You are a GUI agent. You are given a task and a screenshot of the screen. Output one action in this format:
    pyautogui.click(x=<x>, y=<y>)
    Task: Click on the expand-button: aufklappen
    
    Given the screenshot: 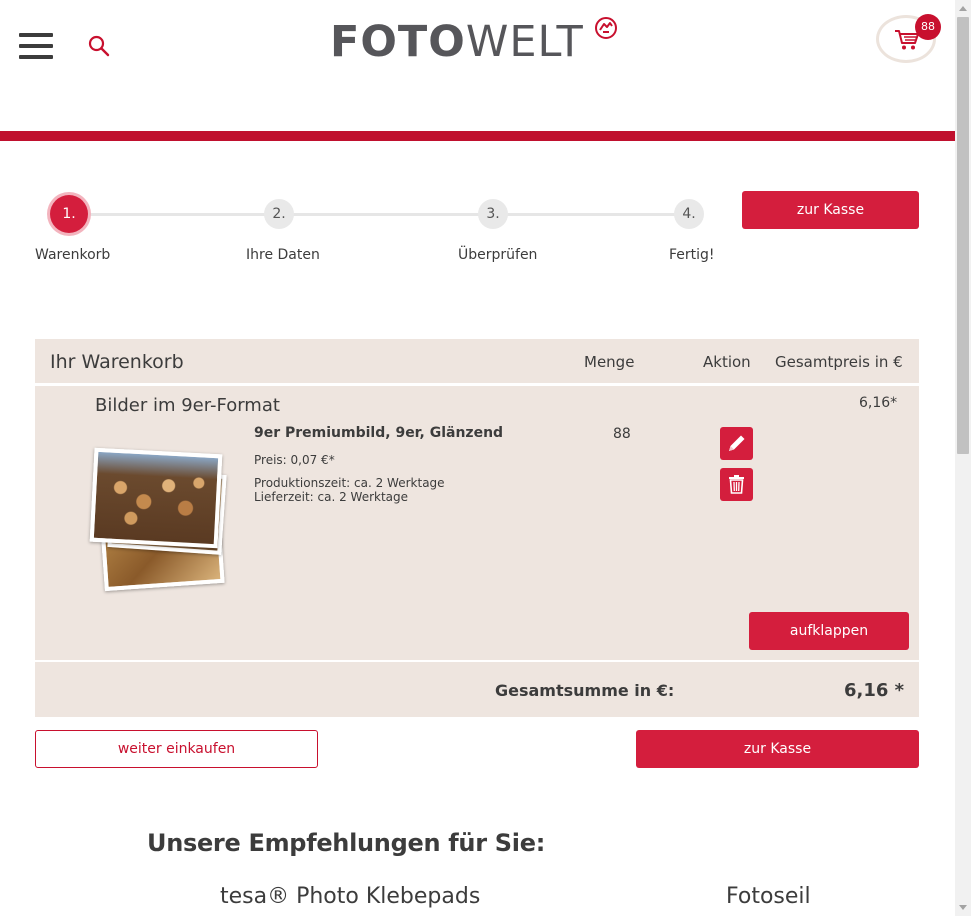 What is the action you would take?
    pyautogui.click(x=829, y=631)
    